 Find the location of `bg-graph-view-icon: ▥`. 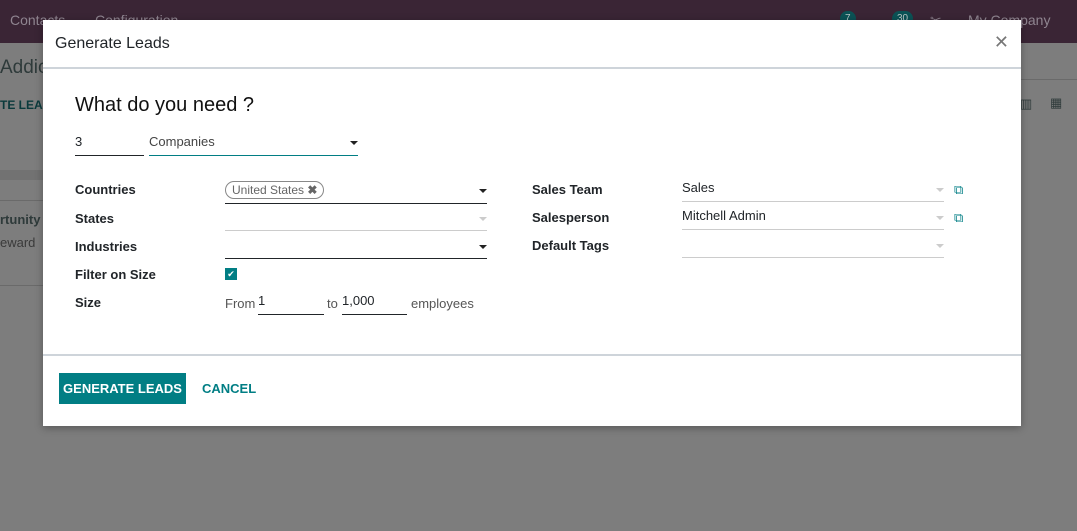

bg-graph-view-icon: ▥ is located at coordinates (1026, 103).